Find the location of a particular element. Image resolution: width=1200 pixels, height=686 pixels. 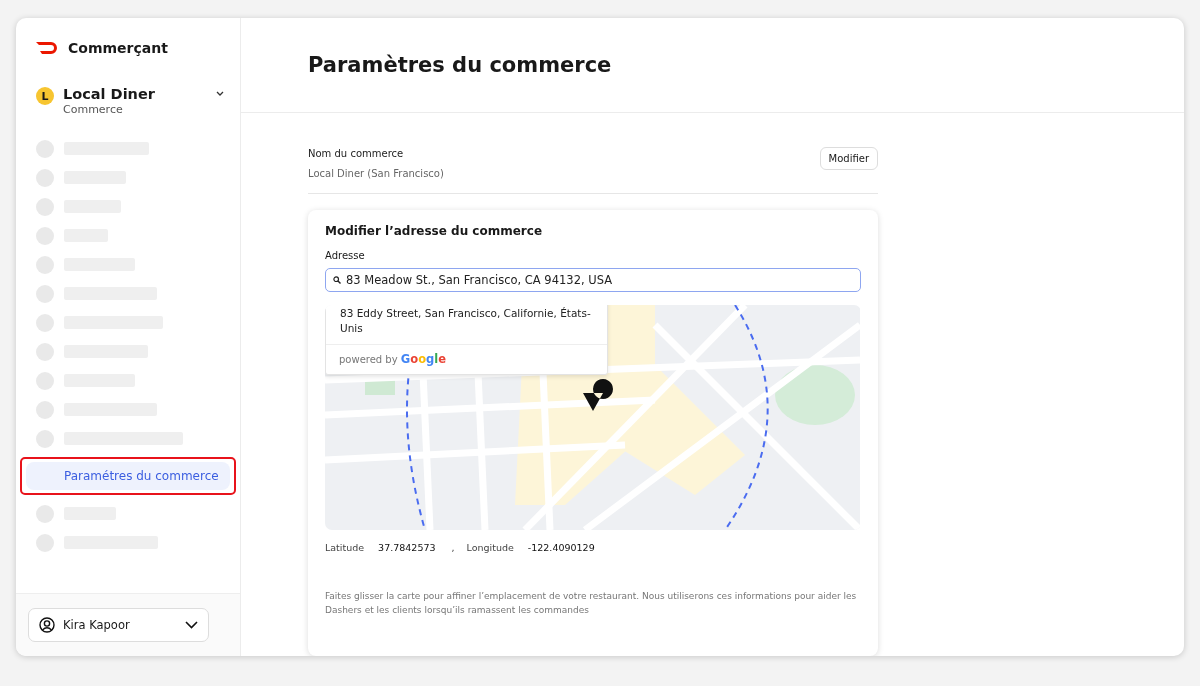

store-name-value: Local Diner (San Francisco) is located at coordinates (376, 173).